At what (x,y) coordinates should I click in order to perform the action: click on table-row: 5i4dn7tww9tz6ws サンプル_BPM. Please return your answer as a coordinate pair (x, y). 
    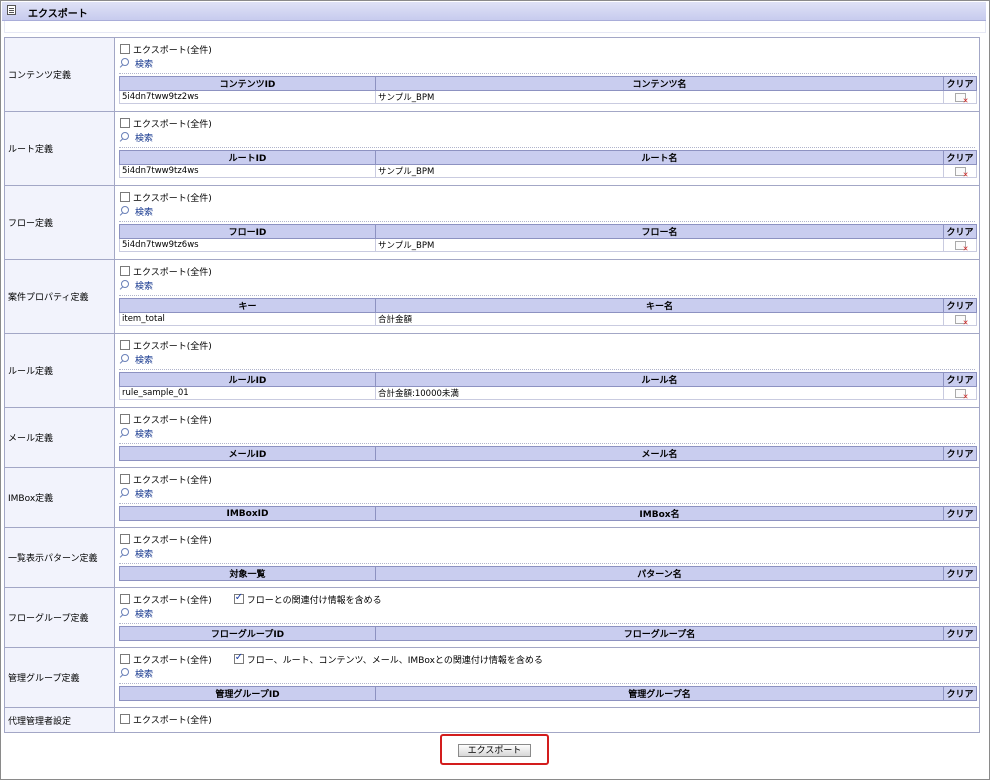
    Looking at the image, I should click on (548, 245).